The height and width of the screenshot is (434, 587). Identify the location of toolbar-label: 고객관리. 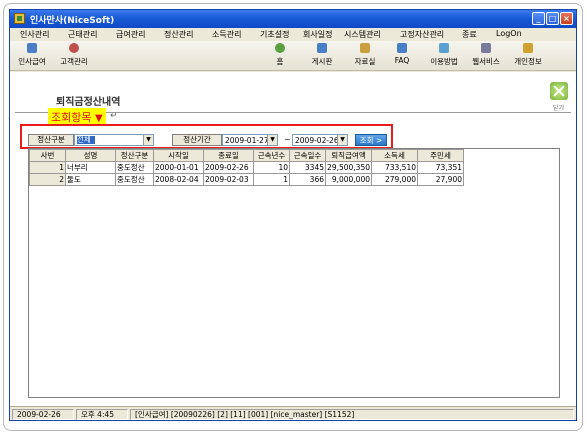
(74, 61).